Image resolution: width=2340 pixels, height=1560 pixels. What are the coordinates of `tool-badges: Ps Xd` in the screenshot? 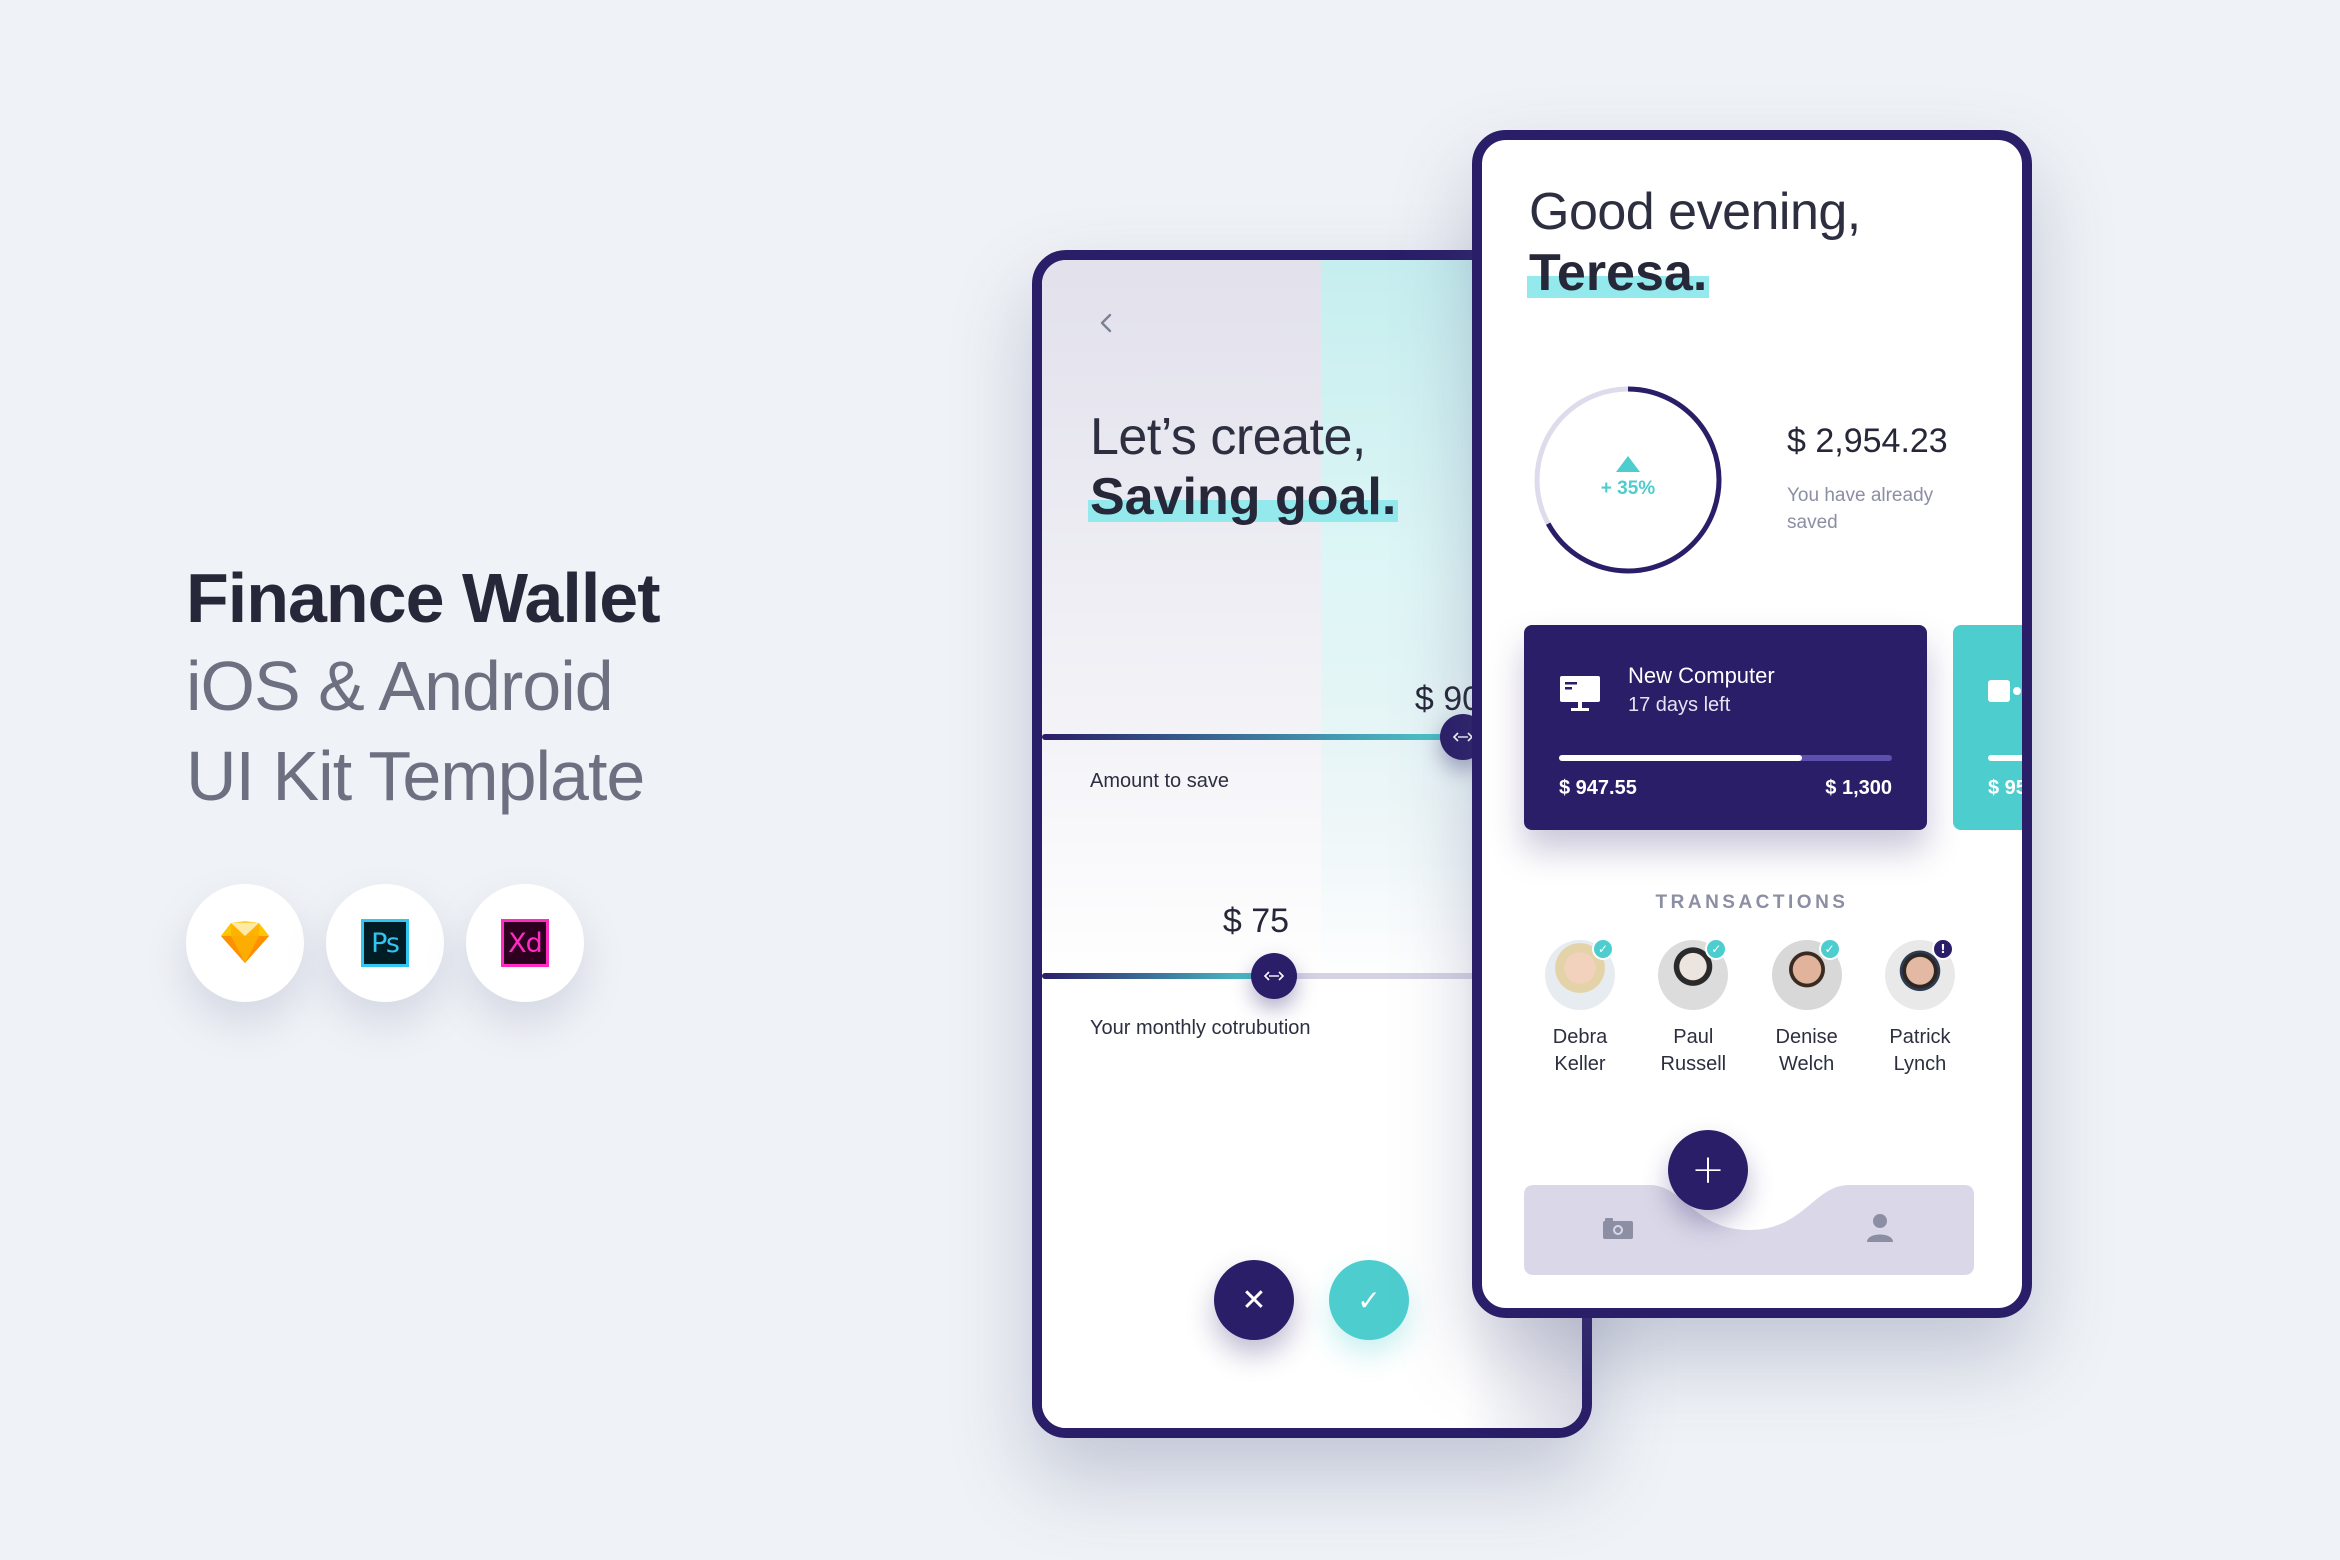 It's located at (385, 943).